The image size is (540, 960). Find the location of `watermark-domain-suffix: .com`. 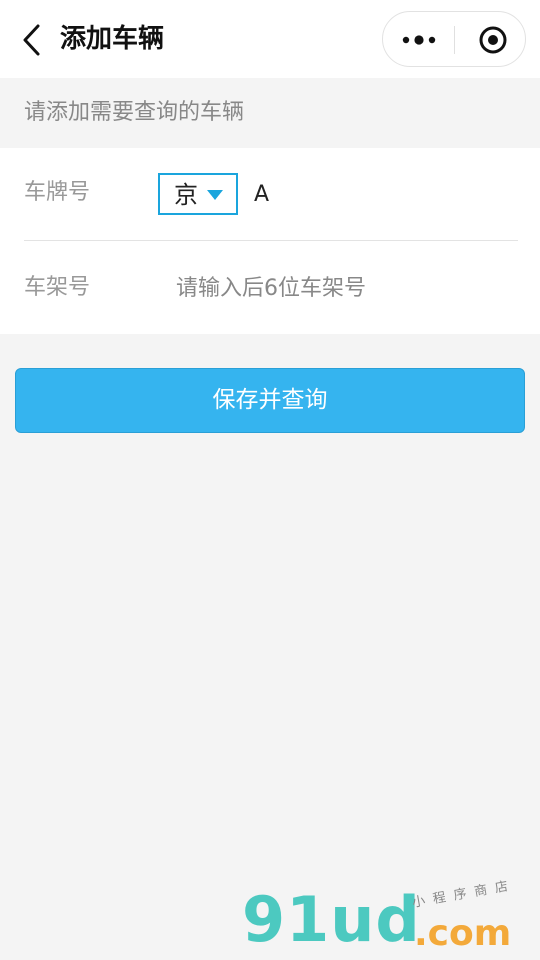

watermark-domain-suffix: .com is located at coordinates (463, 933).